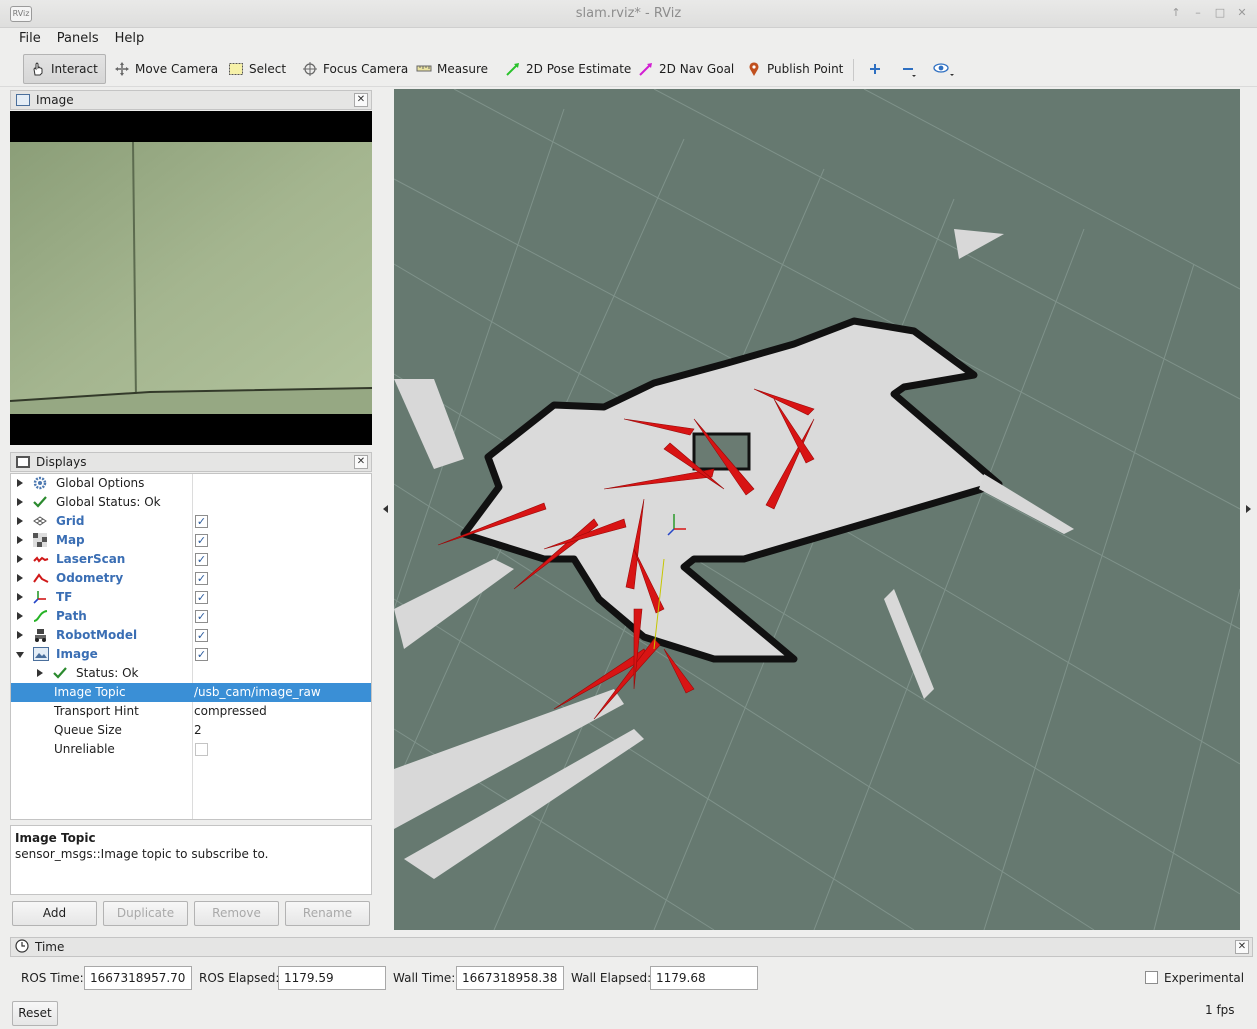 This screenshot has width=1257, height=1029. I want to click on tree-item-label: Global Options, so click(100, 483).